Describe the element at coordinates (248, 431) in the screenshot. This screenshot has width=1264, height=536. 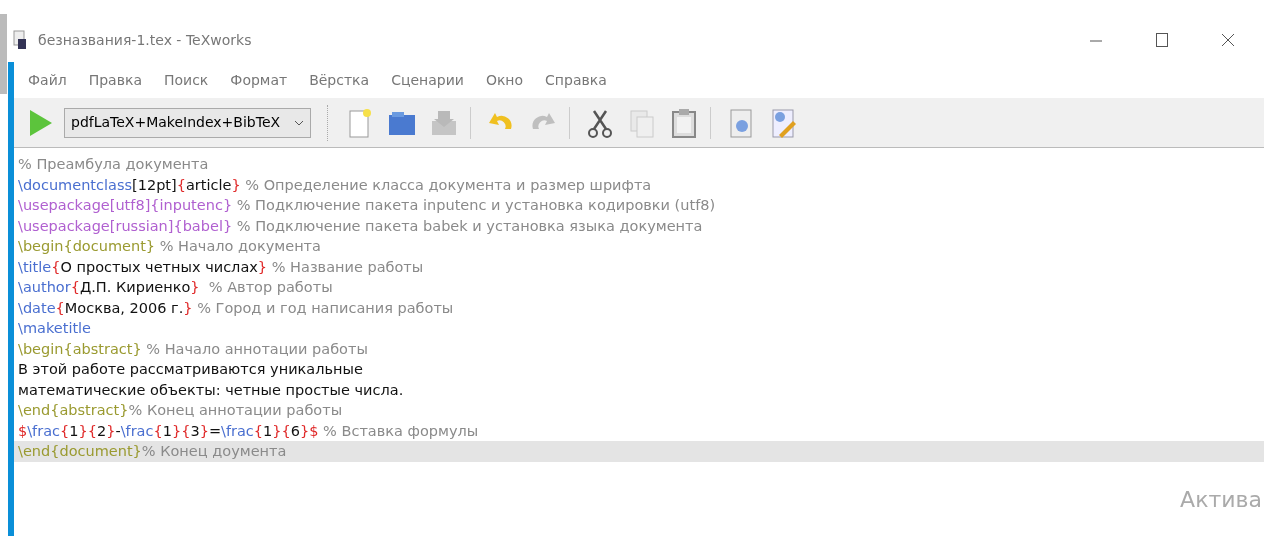
I see `code-line: $\frac{1}{2}-\frac{1}{3}=\frac{1}{6}$ % Вставка формулы` at that location.